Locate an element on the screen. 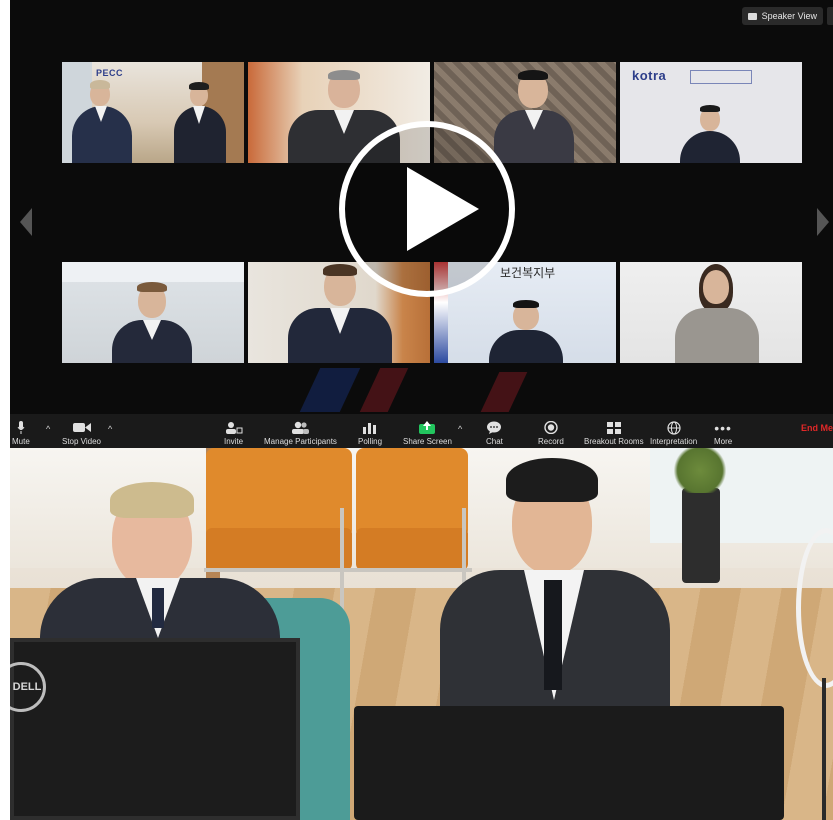 This screenshot has width=833, height=820. video-camera-icon is located at coordinates (81, 427).